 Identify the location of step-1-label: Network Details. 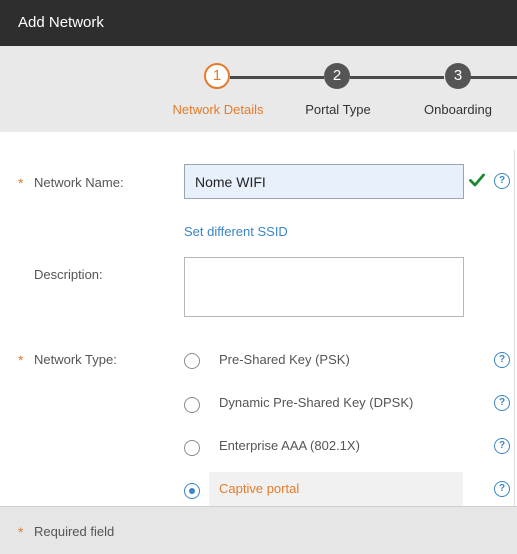
(217, 109).